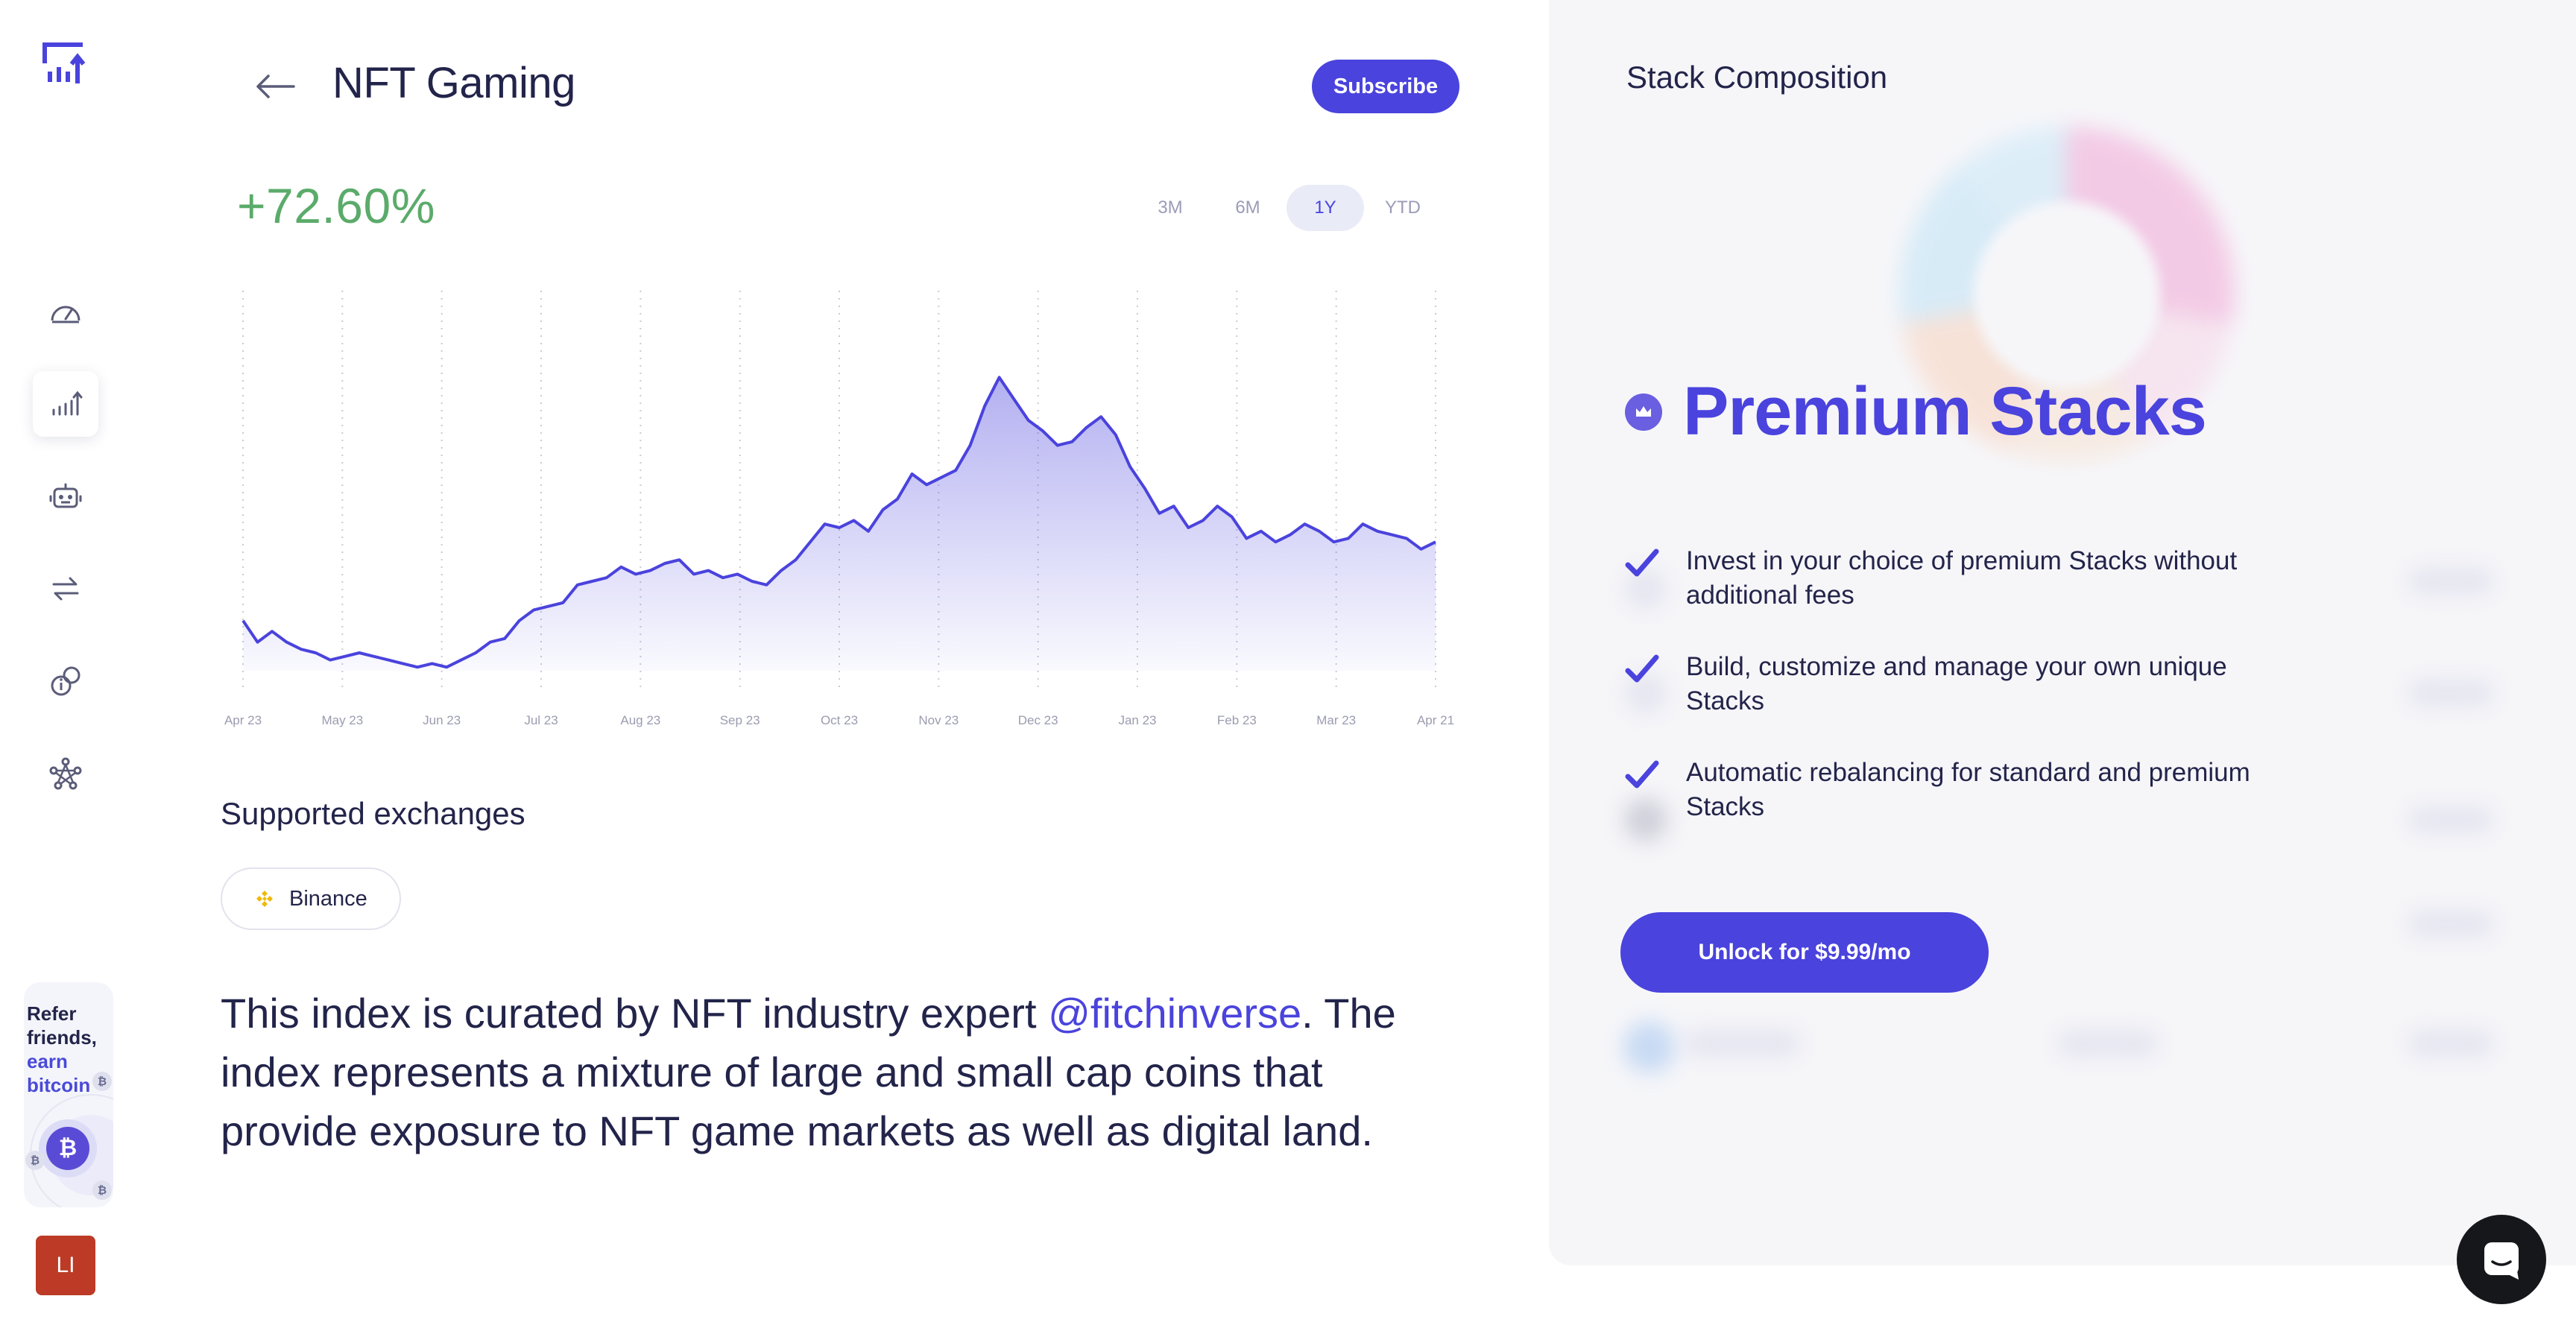 The image size is (2576, 1334). What do you see at coordinates (1170, 208) in the screenshot?
I see `range-tab-3m: 3M` at bounding box center [1170, 208].